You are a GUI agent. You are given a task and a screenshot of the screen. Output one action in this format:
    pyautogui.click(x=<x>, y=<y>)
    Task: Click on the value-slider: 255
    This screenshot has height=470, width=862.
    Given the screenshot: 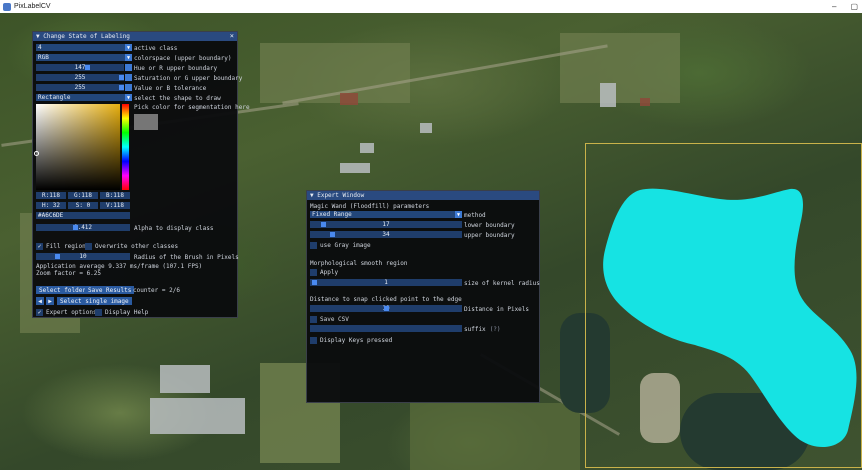 What is the action you would take?
    pyautogui.click(x=80, y=87)
    